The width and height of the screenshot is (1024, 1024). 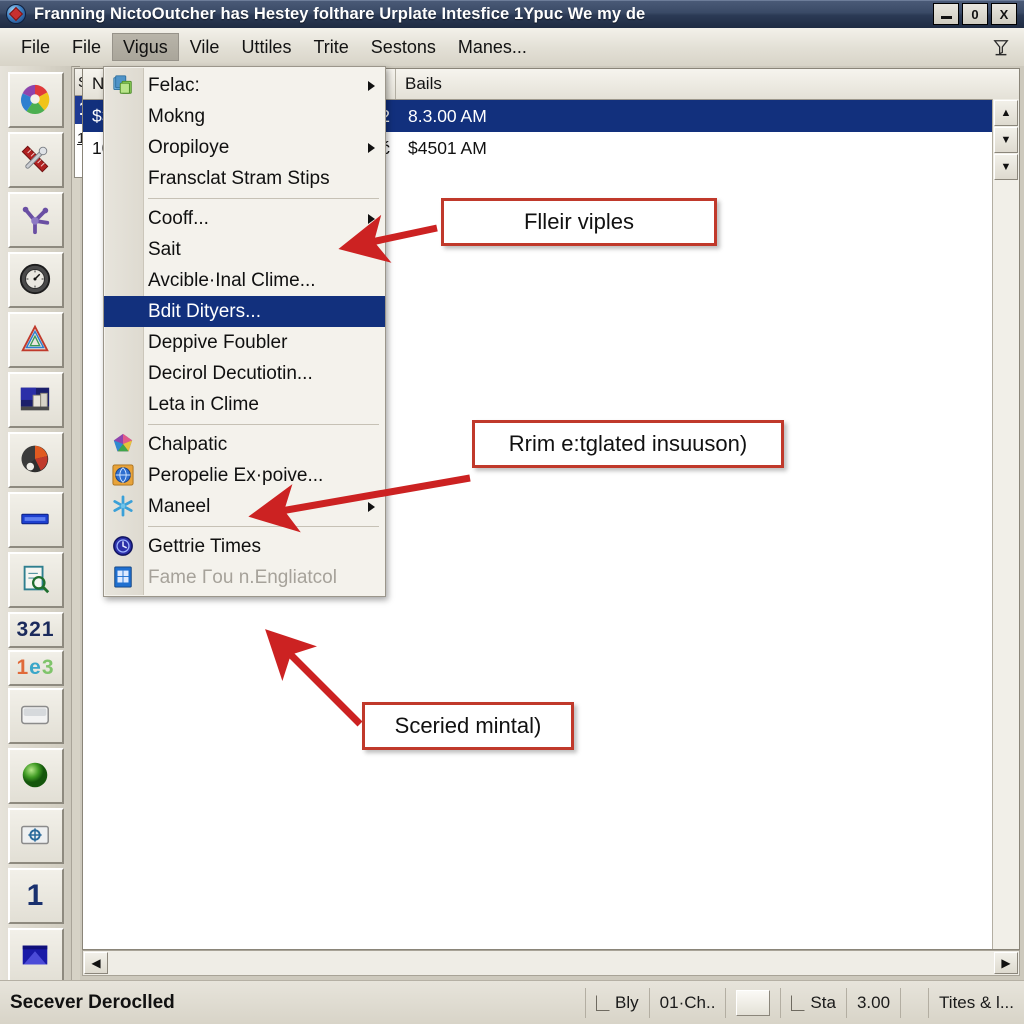 I want to click on globe-box-icon, so click(x=124, y=475).